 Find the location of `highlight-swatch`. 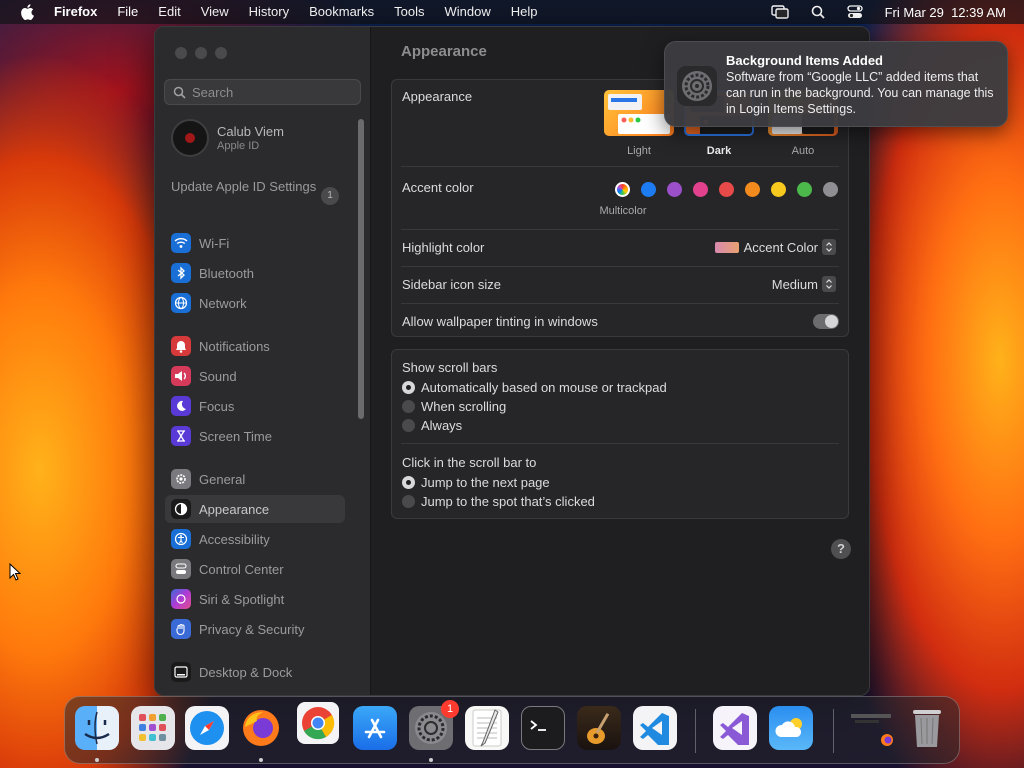

highlight-swatch is located at coordinates (726, 247).